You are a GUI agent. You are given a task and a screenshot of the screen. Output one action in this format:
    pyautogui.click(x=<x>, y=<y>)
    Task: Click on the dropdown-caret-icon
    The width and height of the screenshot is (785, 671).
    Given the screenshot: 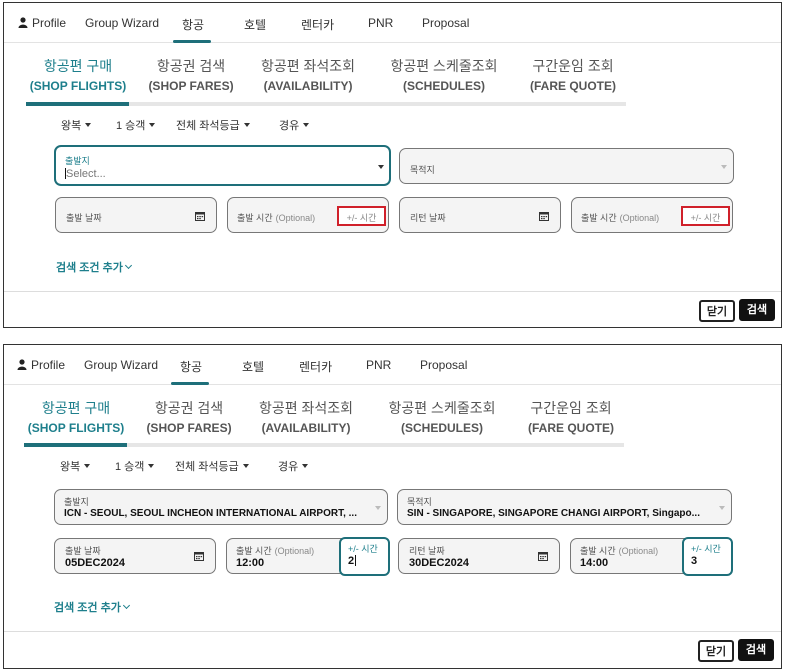 What is the action you would take?
    pyautogui.click(x=378, y=508)
    